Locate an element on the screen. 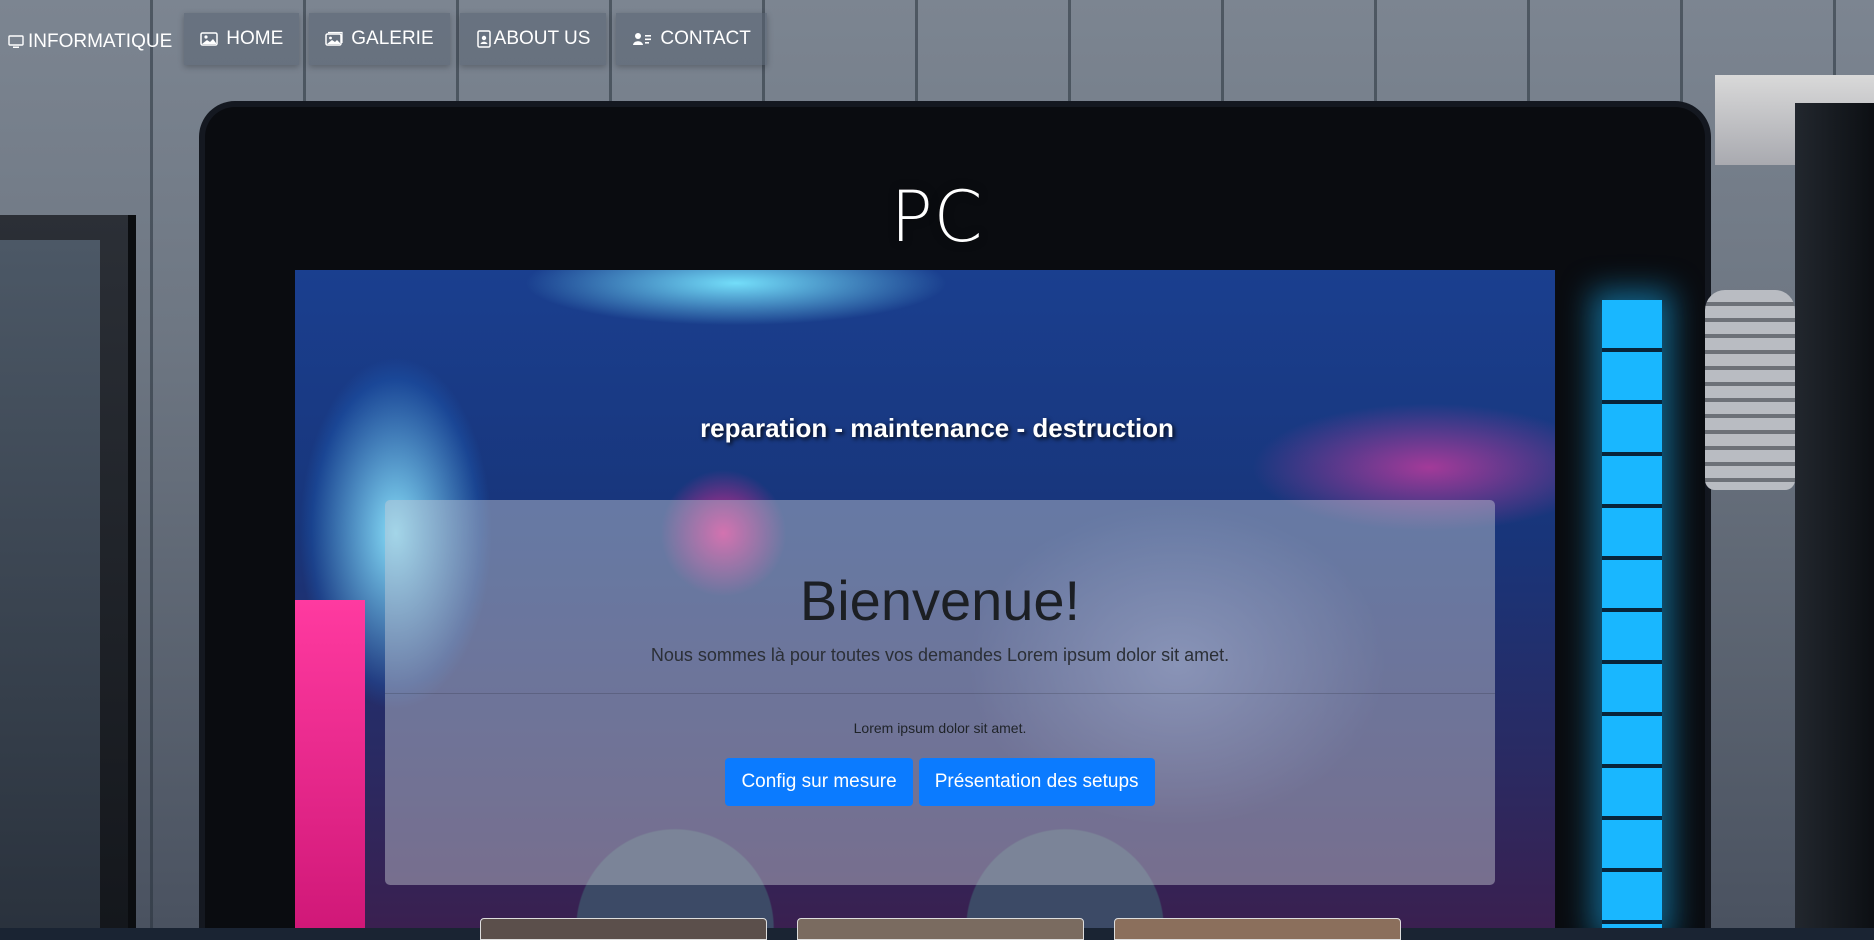 The height and width of the screenshot is (940, 1874). file-person-icon is located at coordinates (484, 39).